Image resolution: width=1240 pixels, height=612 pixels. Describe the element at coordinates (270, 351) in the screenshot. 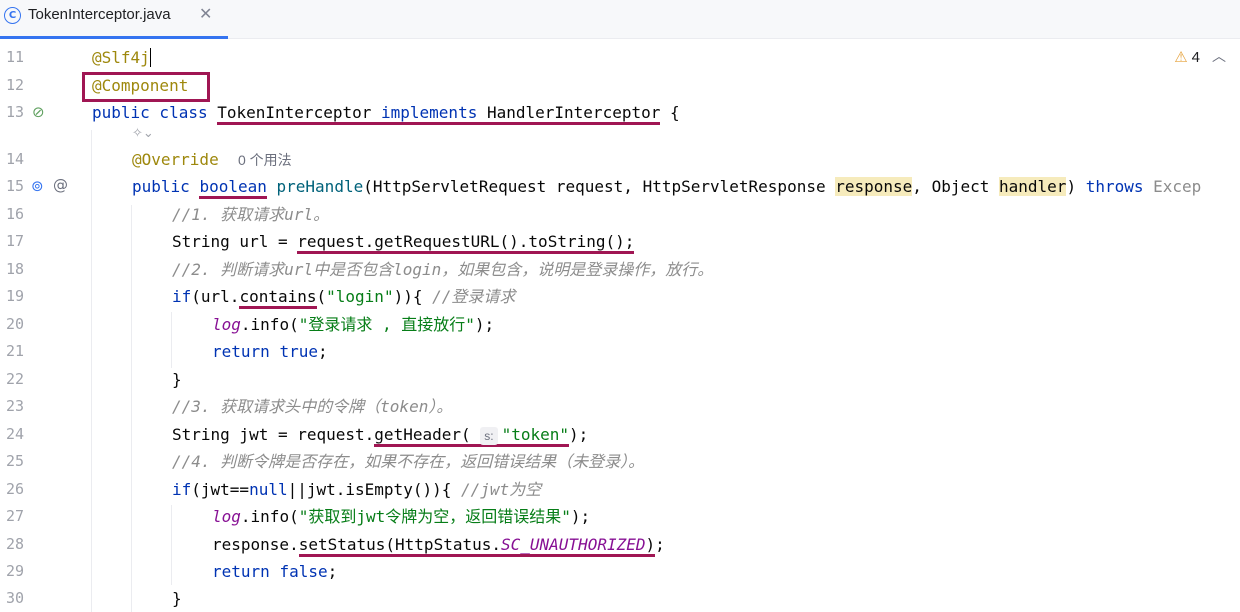

I see `code-text: return true;` at that location.